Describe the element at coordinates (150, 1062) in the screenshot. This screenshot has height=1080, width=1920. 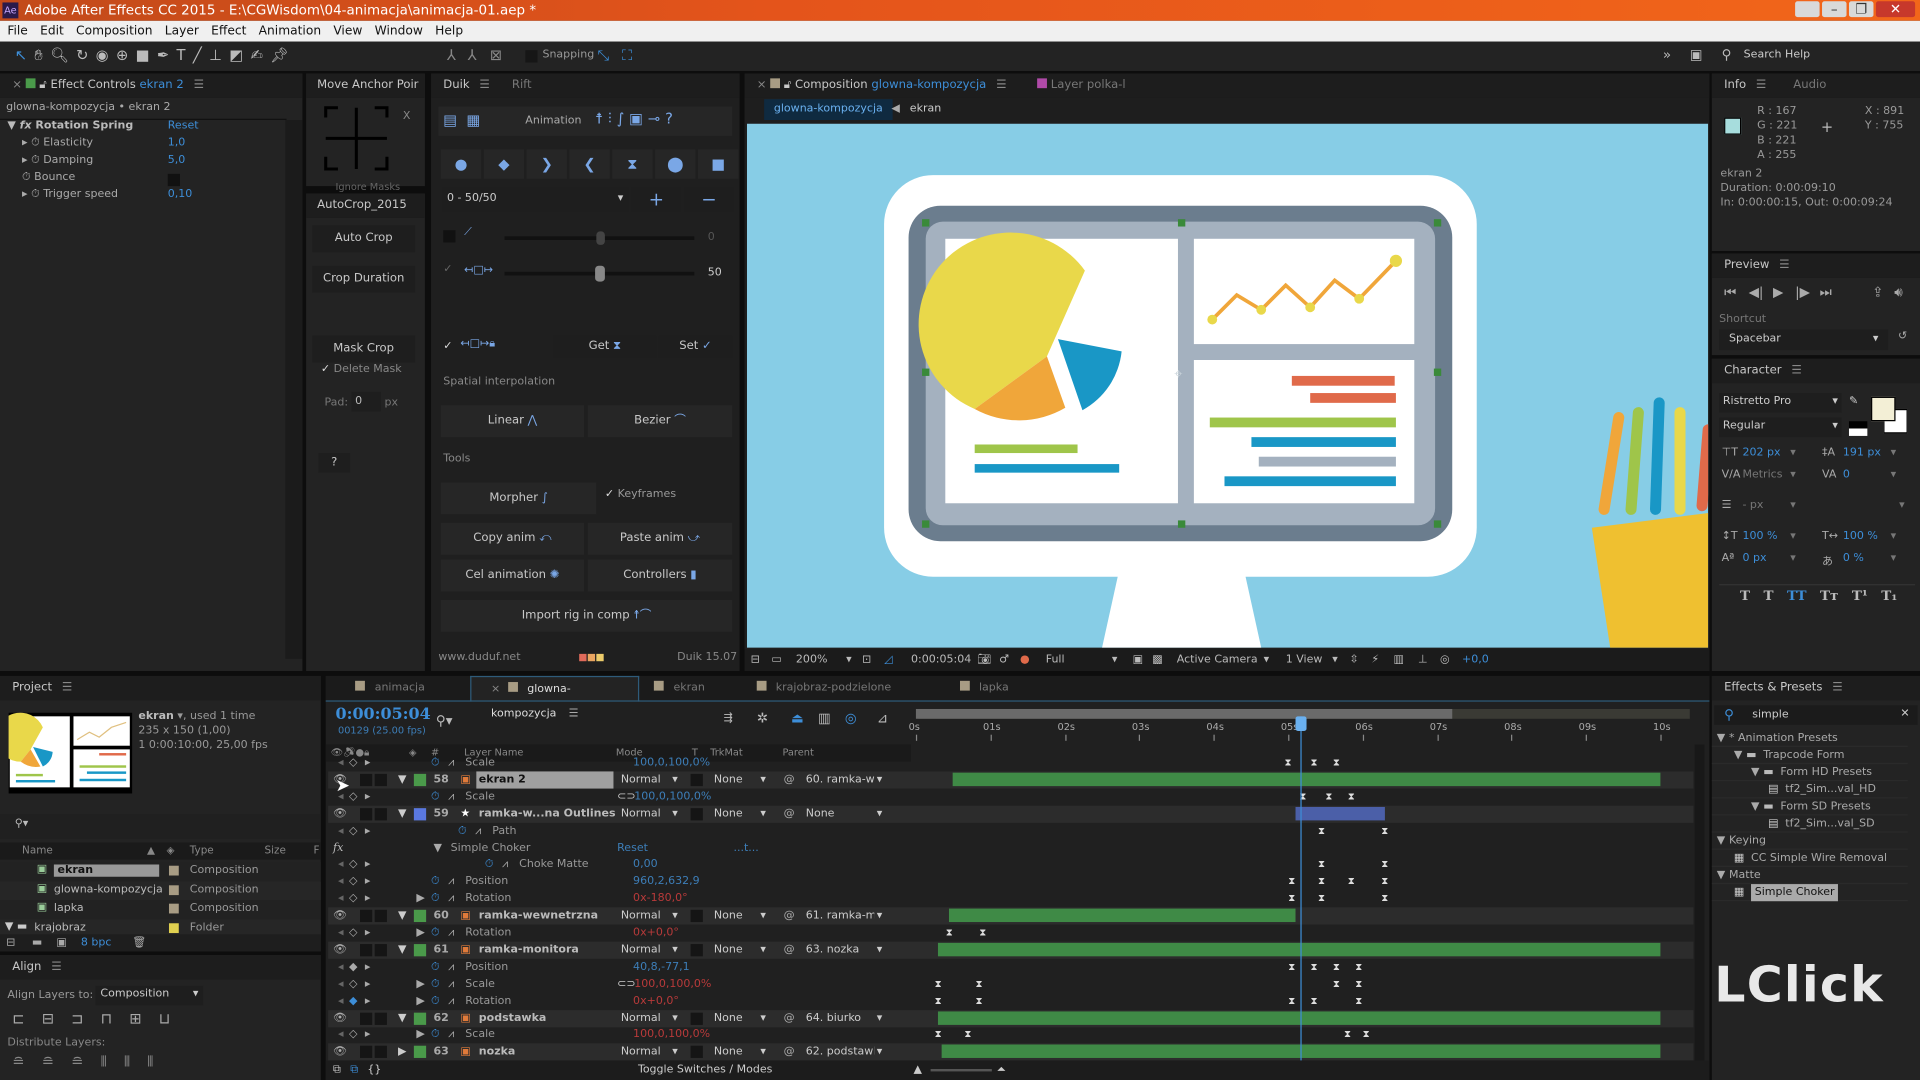
I see `distribute-right-icon: ⫴` at that location.